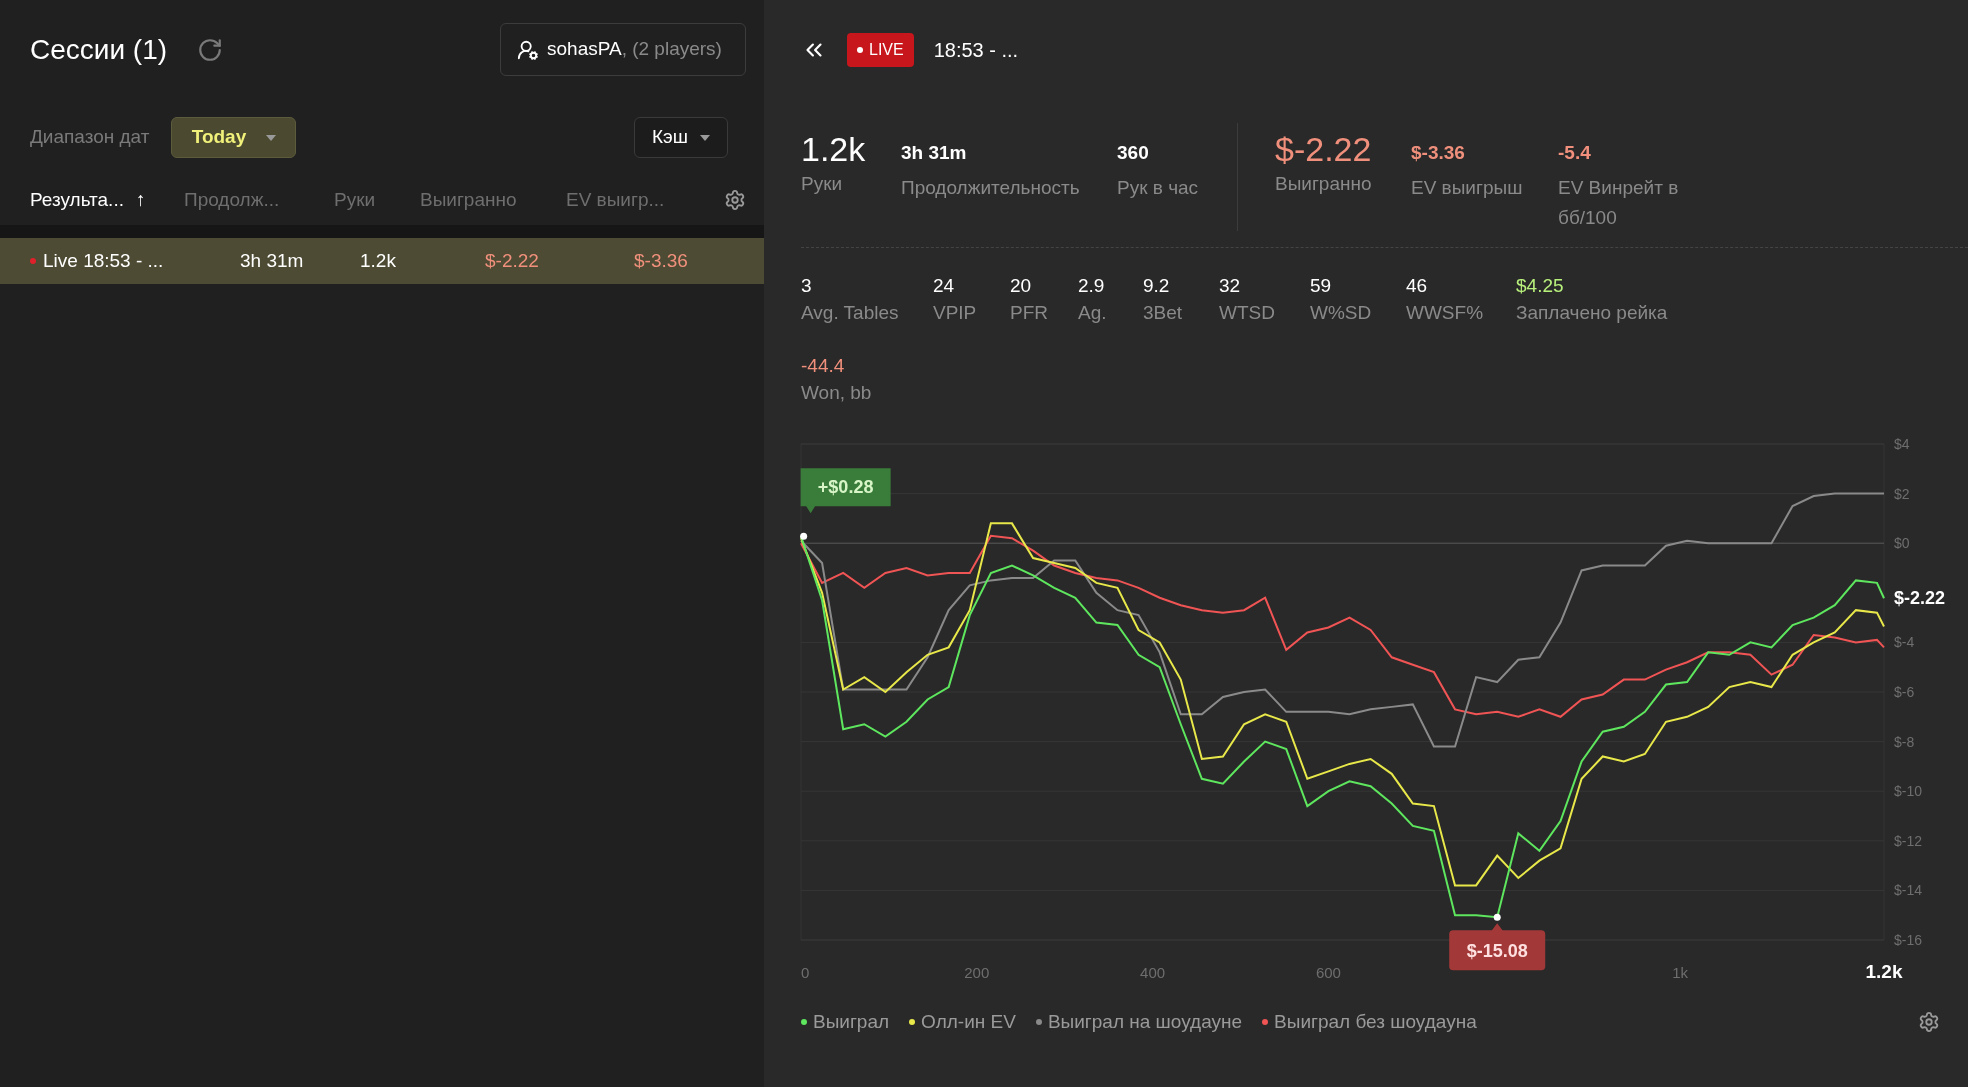  What do you see at coordinates (1163, 313) in the screenshot?
I see `stat-label: 3Bet` at bounding box center [1163, 313].